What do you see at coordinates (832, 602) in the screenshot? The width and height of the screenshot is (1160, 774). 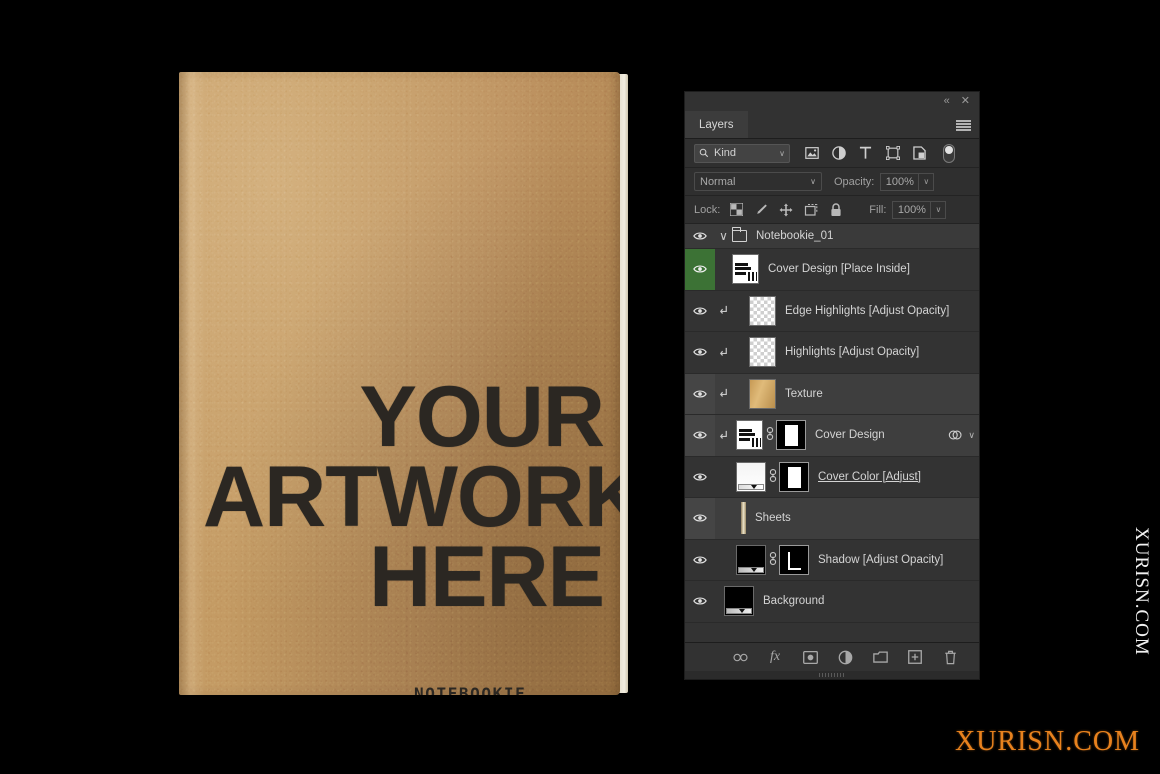 I see `layer-row-background: Background` at bounding box center [832, 602].